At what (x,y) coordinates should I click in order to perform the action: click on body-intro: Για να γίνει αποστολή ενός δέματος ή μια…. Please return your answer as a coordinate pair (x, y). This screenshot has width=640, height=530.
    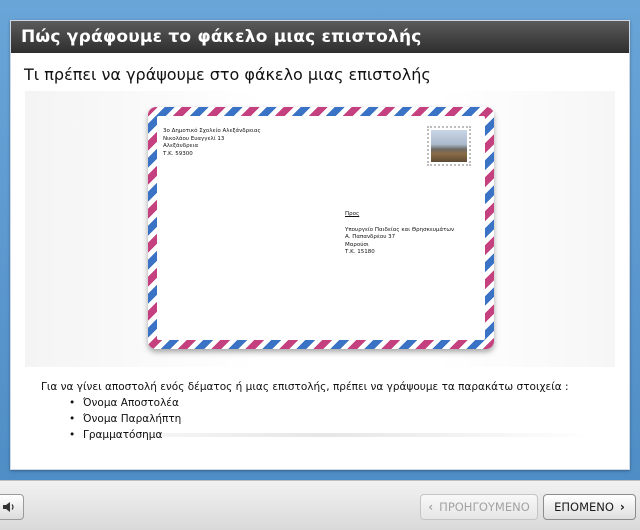
    Looking at the image, I should click on (305, 387).